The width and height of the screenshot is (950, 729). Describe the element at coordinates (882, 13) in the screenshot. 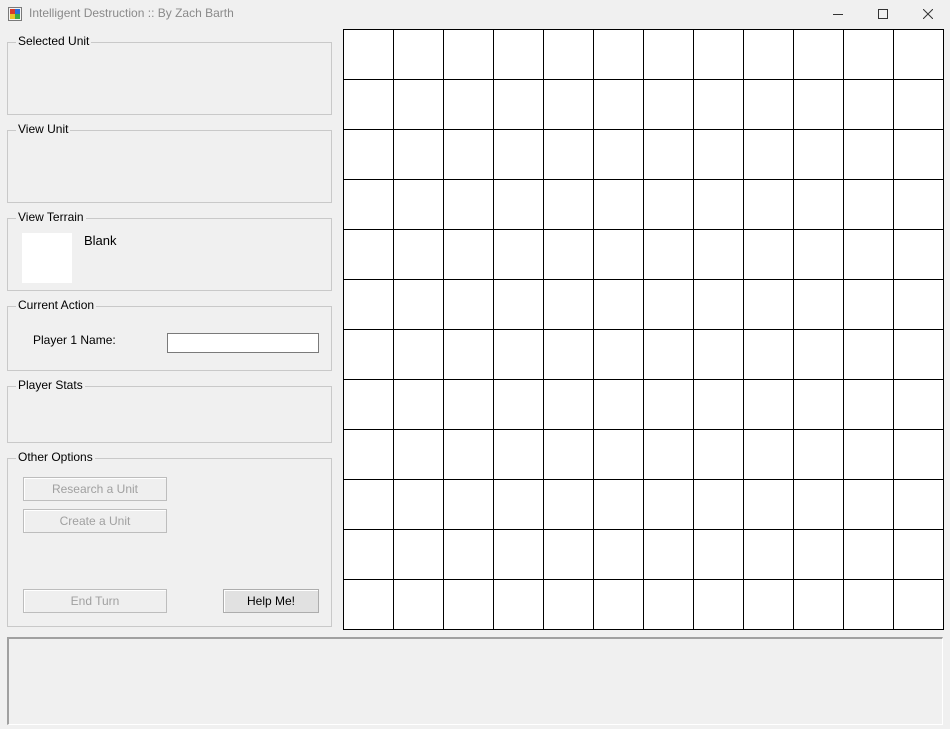

I see `maximize-button` at that location.